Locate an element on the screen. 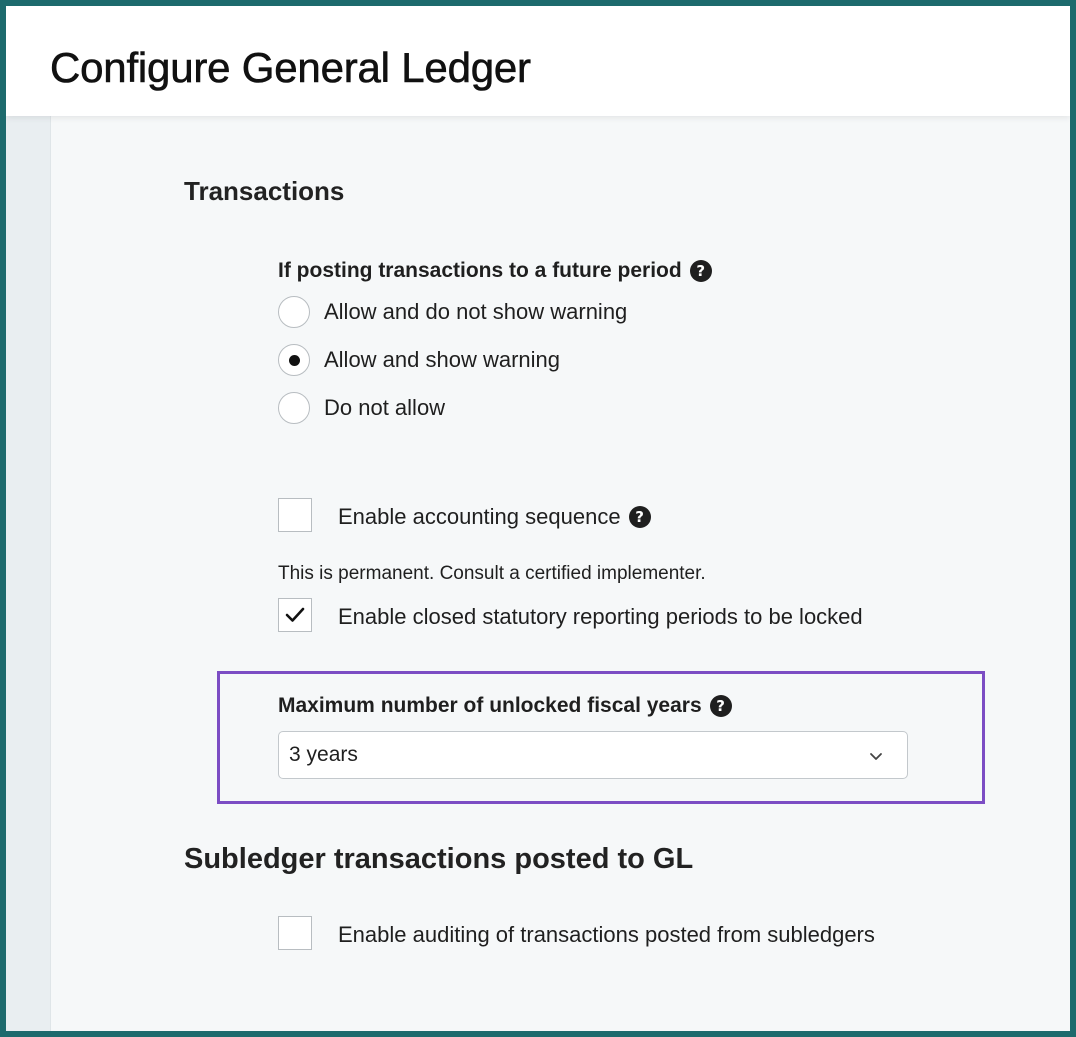  subledger-auditing-checkbox is located at coordinates (295, 933).